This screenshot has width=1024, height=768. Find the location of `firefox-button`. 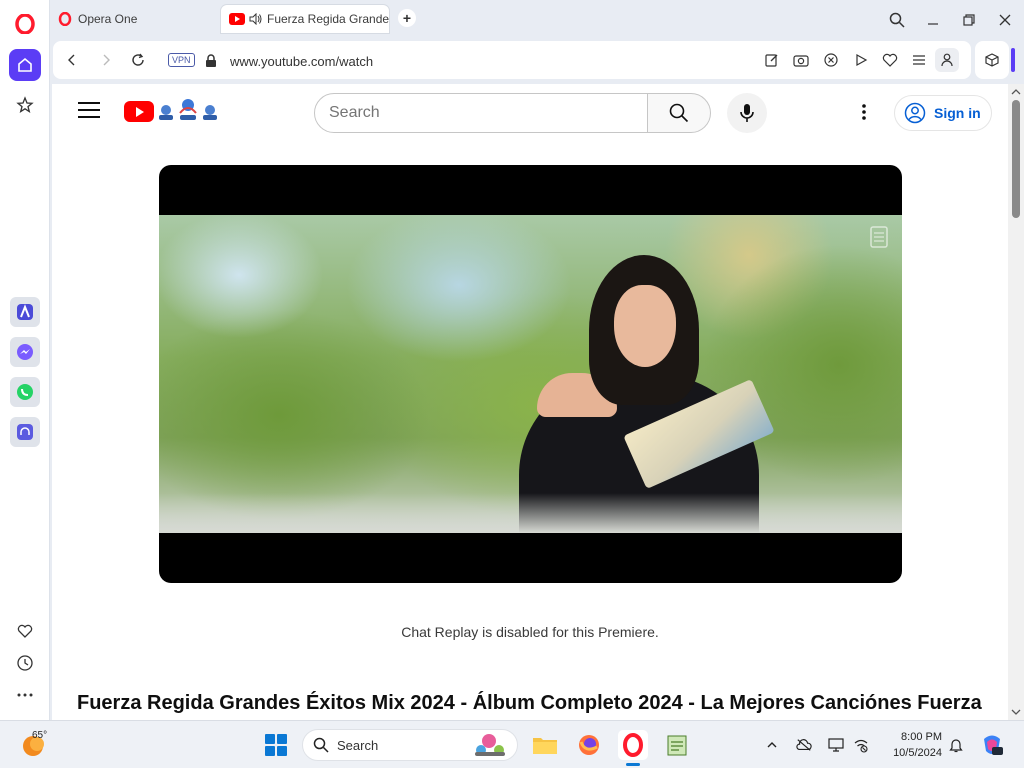

firefox-button is located at coordinates (589, 745).